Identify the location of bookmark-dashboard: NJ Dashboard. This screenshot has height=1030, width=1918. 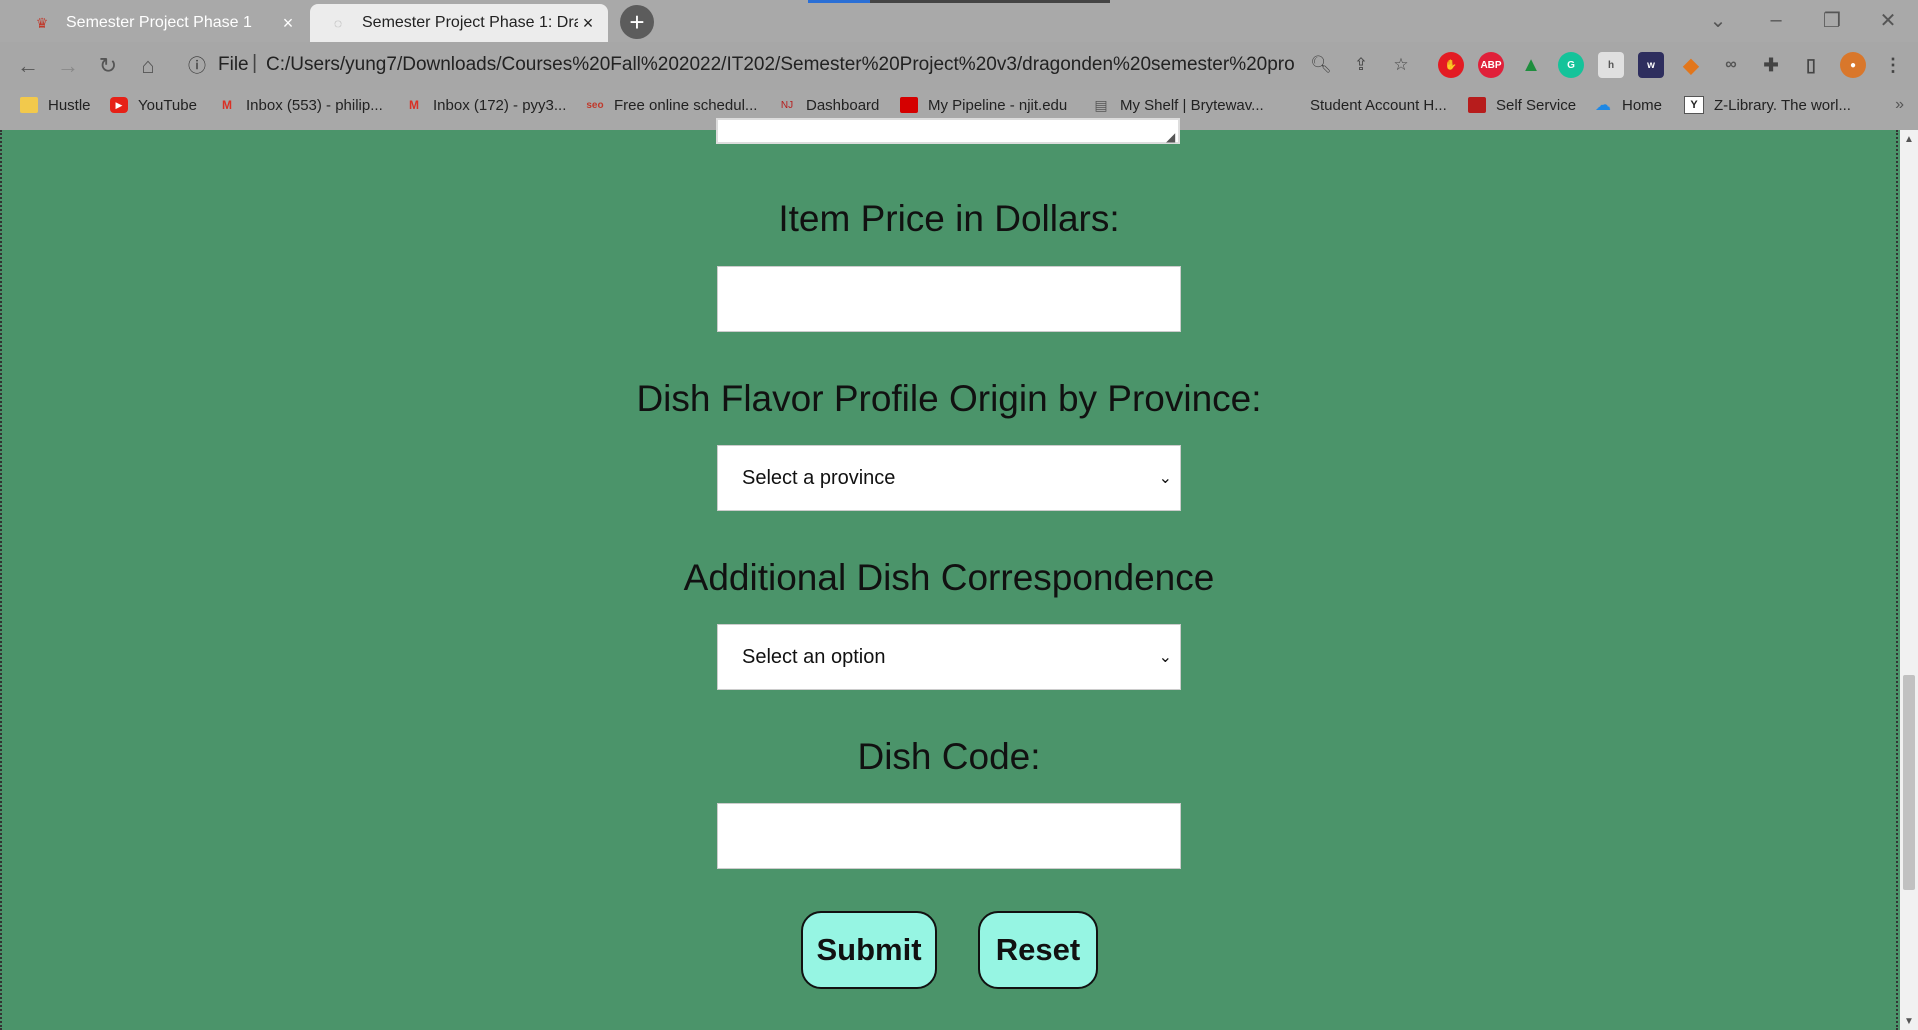
(829, 105).